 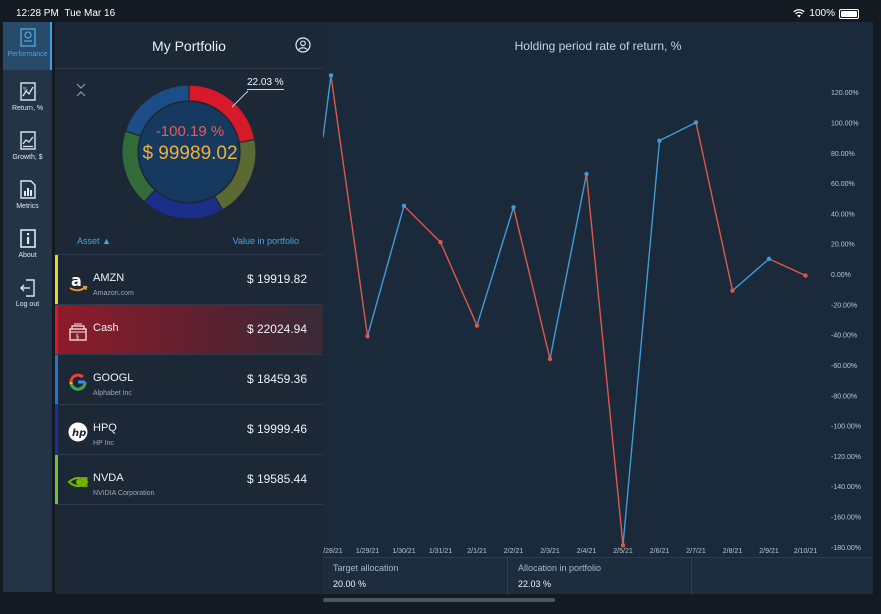 I want to click on nav-label: Growth, $, so click(x=27, y=157).